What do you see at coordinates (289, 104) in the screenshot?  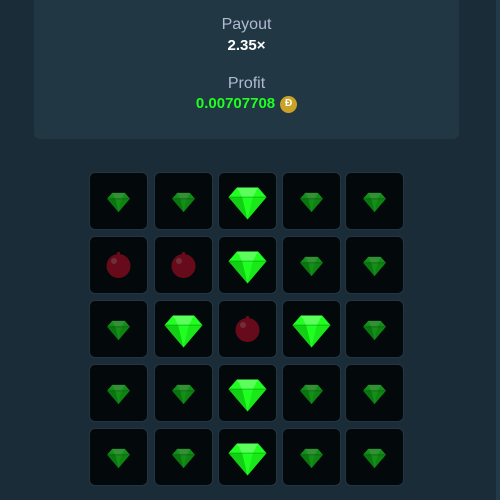 I see `dogecoin-icon: Ð` at bounding box center [289, 104].